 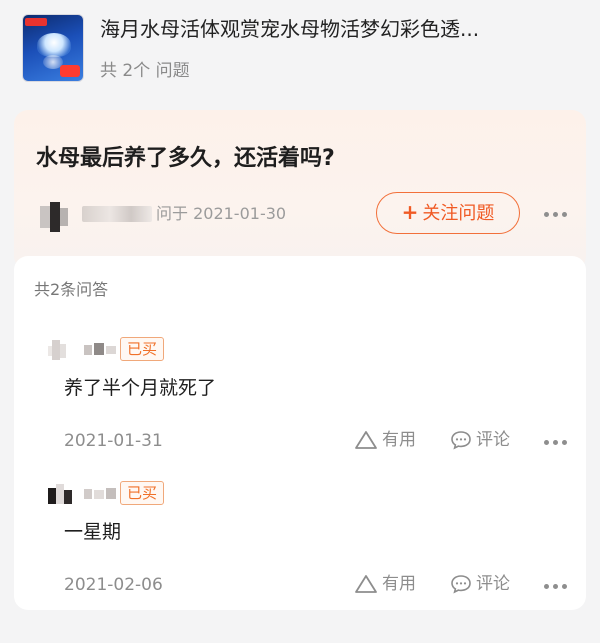 I want to click on jellyfish-image, so click(x=54, y=45).